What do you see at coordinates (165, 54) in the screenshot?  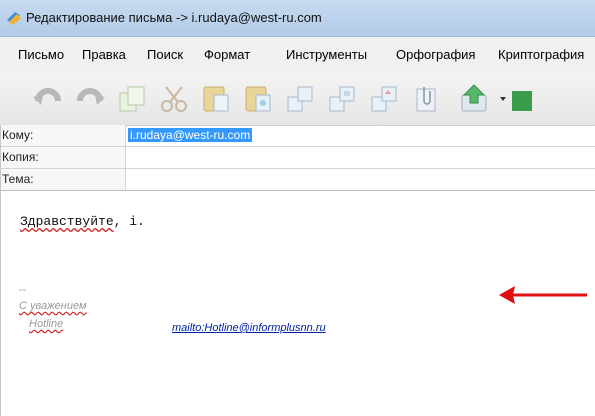 I see `menu-search: Поиск` at bounding box center [165, 54].